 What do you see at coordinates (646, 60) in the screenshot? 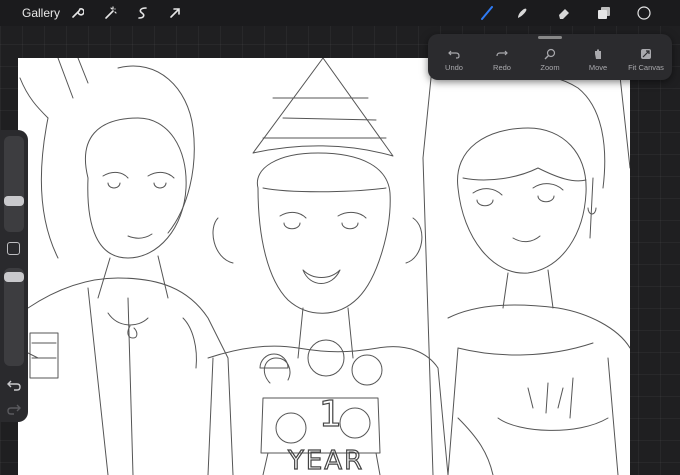
I see `fit-canvas-button: Fit Canvas` at bounding box center [646, 60].